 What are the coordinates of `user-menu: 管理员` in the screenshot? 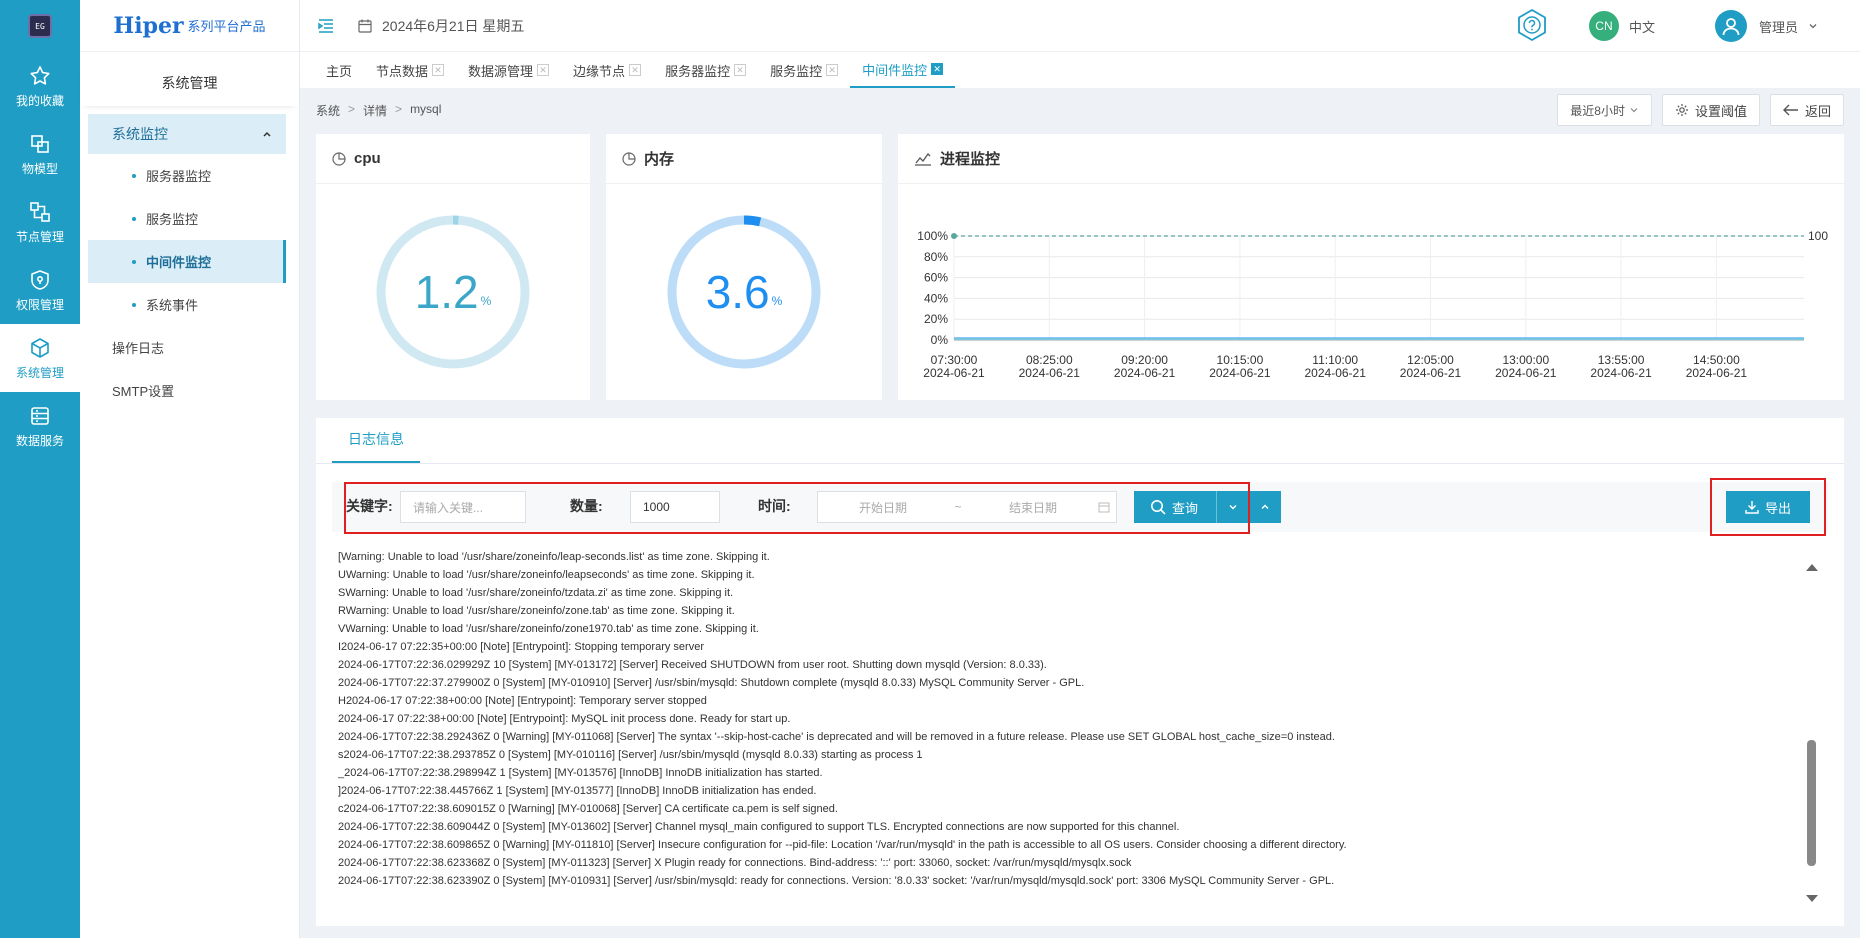 It's located at (1766, 26).